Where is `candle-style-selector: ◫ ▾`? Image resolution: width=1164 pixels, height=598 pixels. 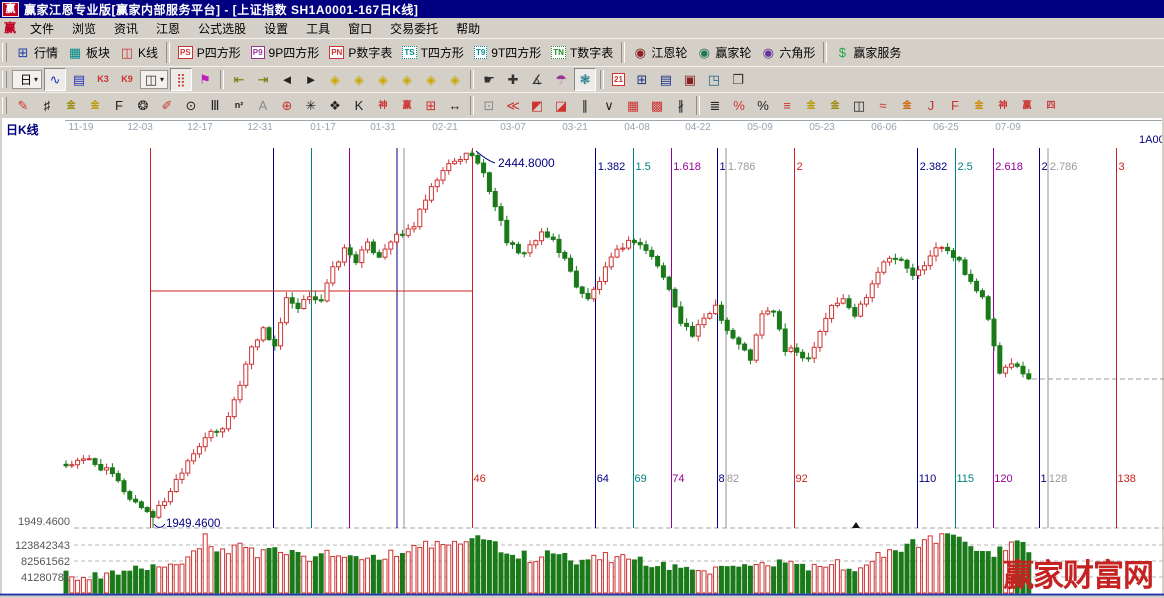 candle-style-selector: ◫ ▾ is located at coordinates (154, 79).